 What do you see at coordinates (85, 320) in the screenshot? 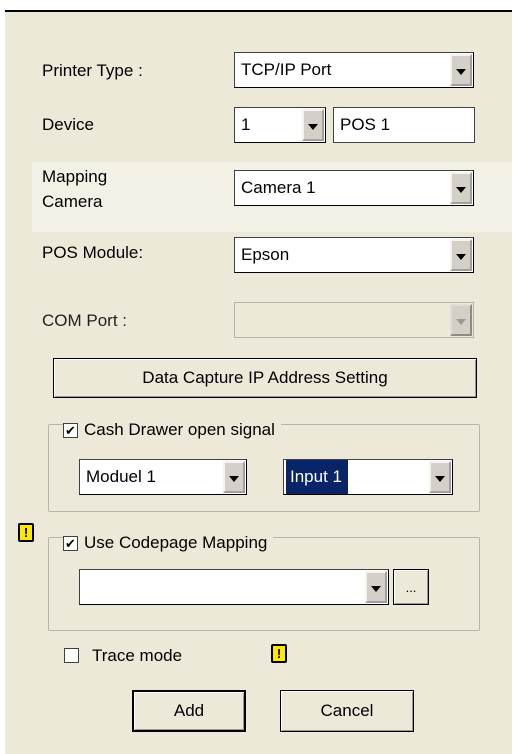
I see `com-port-label: COM Port :` at bounding box center [85, 320].